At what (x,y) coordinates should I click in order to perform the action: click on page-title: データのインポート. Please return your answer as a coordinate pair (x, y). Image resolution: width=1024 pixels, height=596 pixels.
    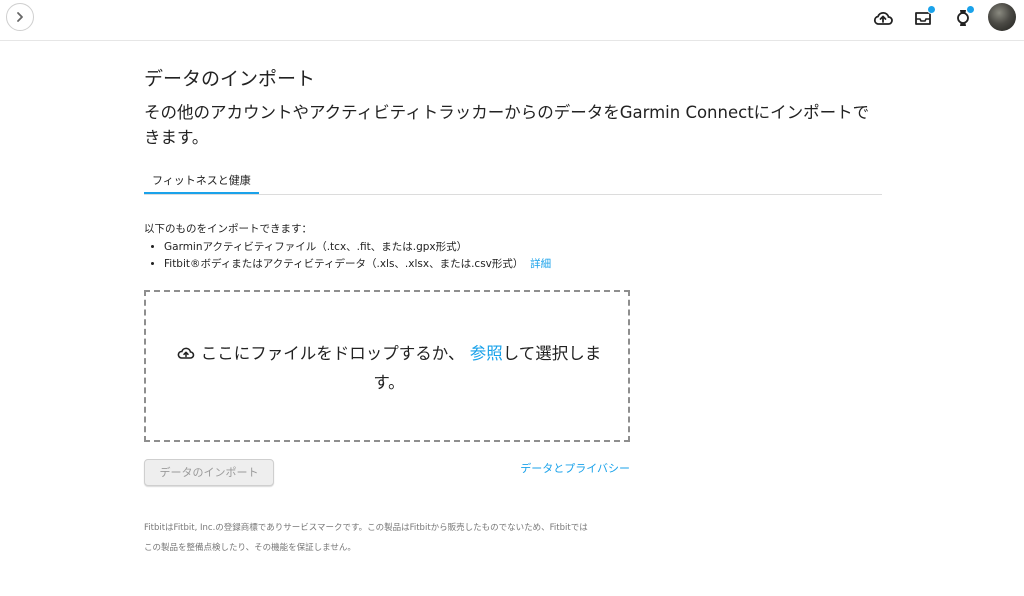
    Looking at the image, I should click on (230, 79).